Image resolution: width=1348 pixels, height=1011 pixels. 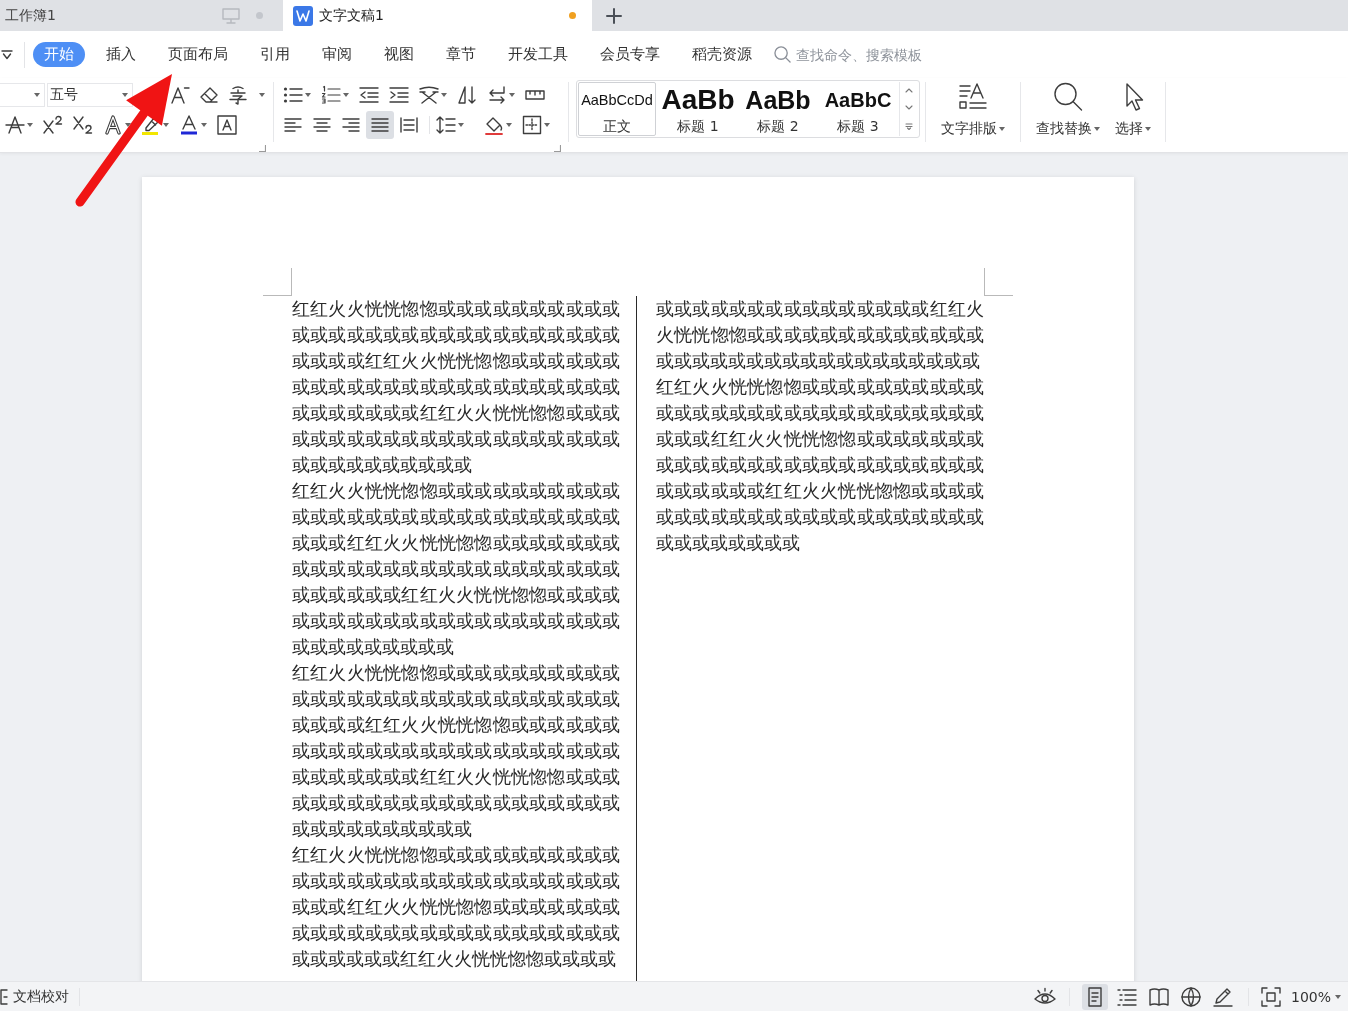 I want to click on align-center-icon, so click(x=322, y=125).